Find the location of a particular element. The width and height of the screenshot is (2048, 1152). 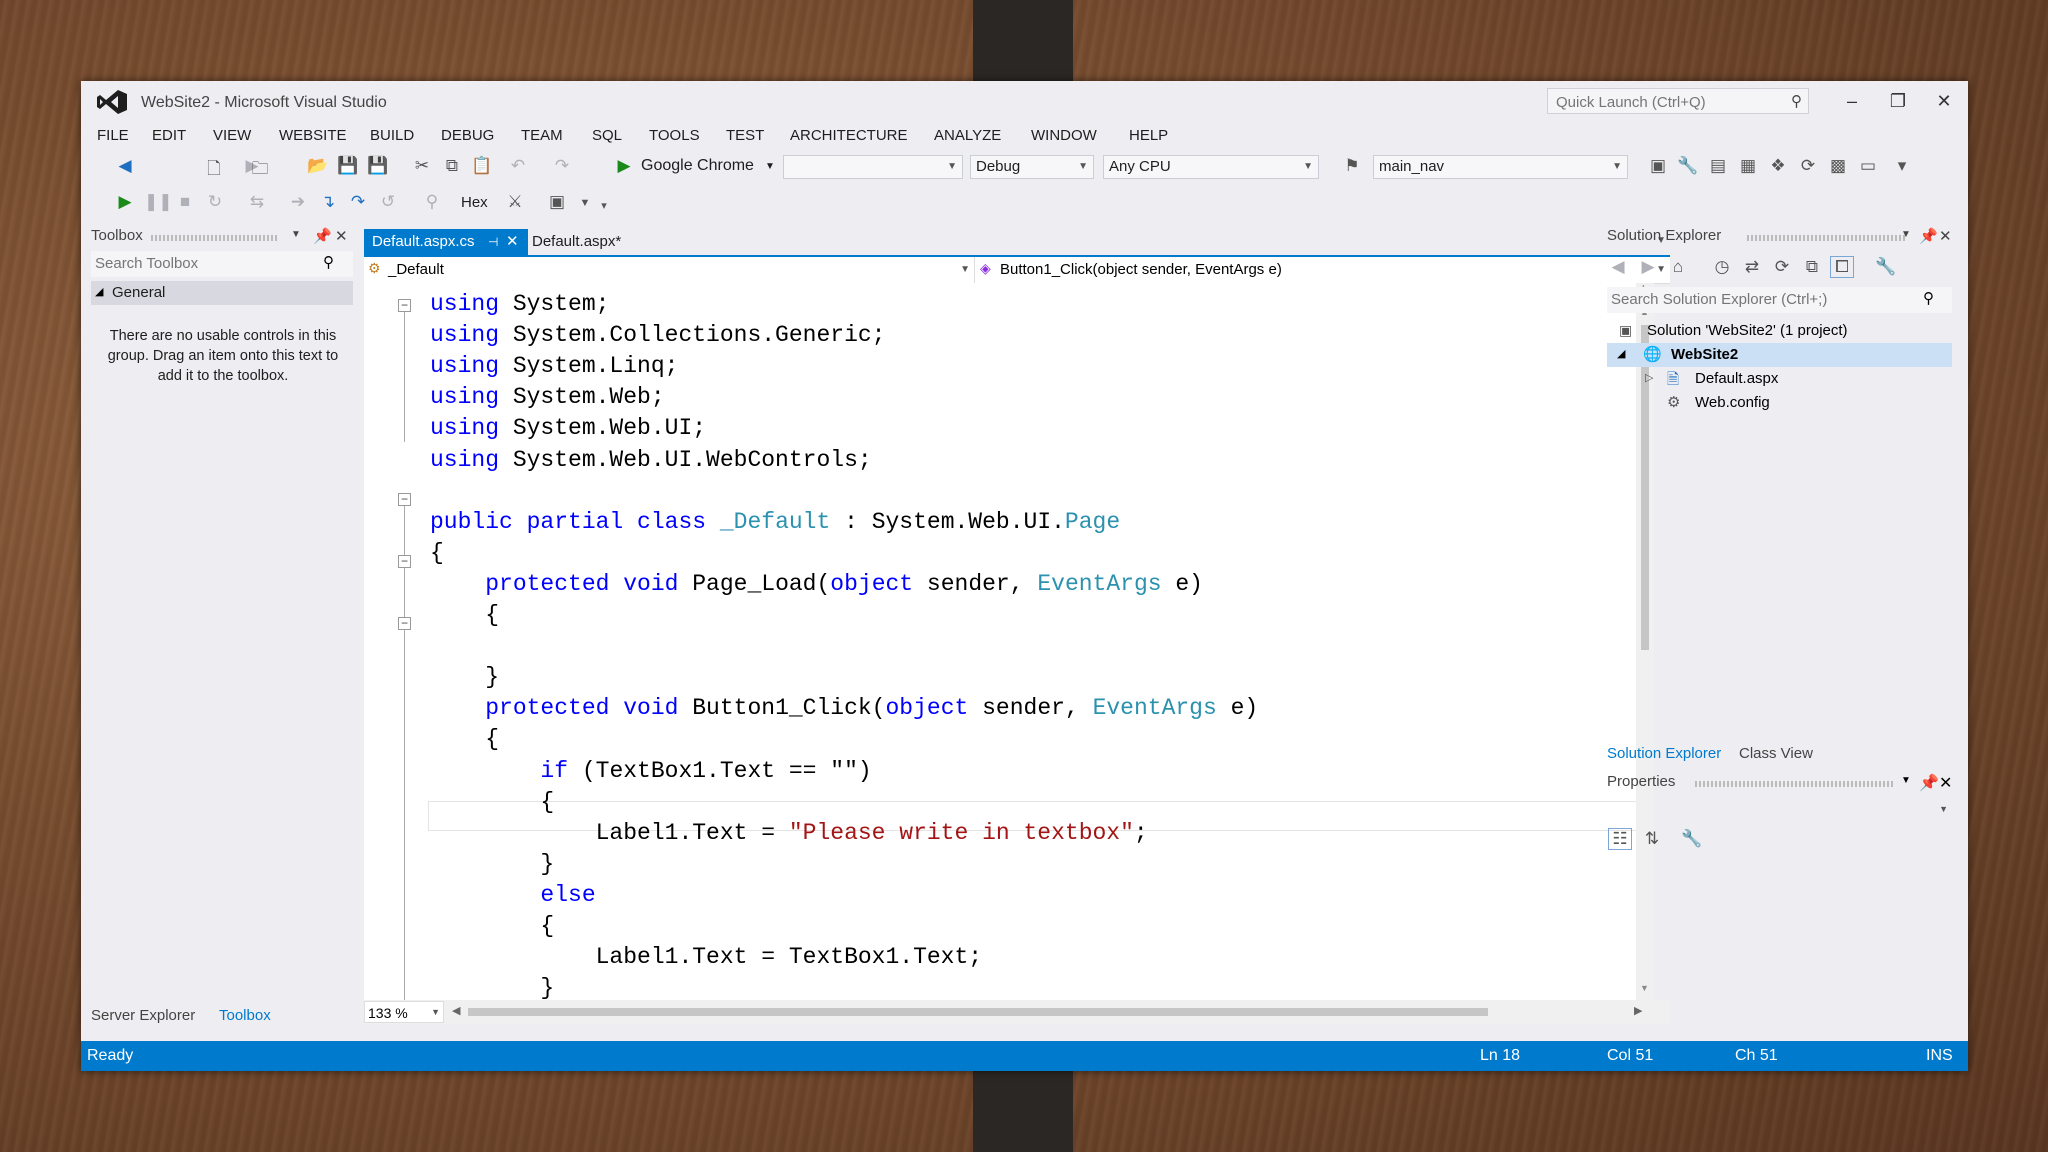

minimize-button: – is located at coordinates (1852, 101).